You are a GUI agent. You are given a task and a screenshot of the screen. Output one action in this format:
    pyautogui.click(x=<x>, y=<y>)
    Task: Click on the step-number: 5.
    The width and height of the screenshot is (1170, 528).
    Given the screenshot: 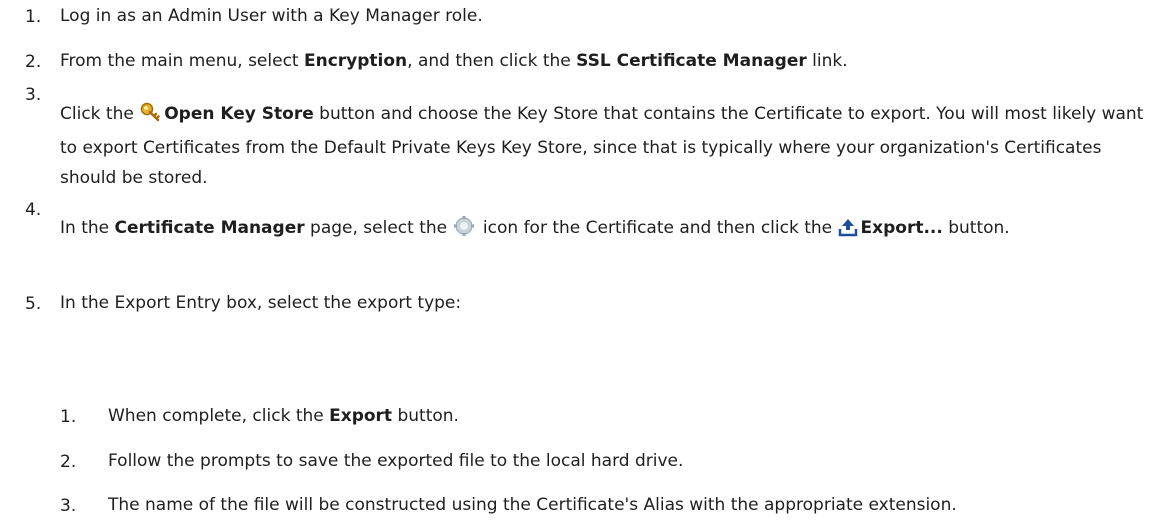 What is the action you would take?
    pyautogui.click(x=33, y=304)
    